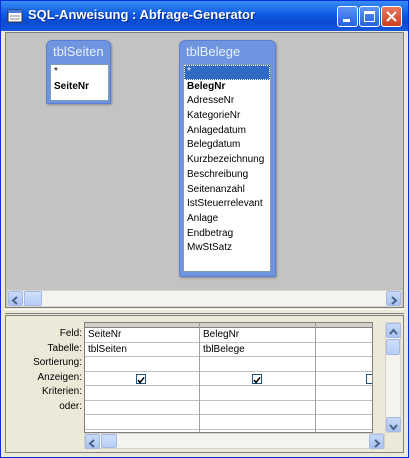 This screenshot has width=409, height=458. I want to click on grid-column: BelegNr tblBelege, so click(258, 377).